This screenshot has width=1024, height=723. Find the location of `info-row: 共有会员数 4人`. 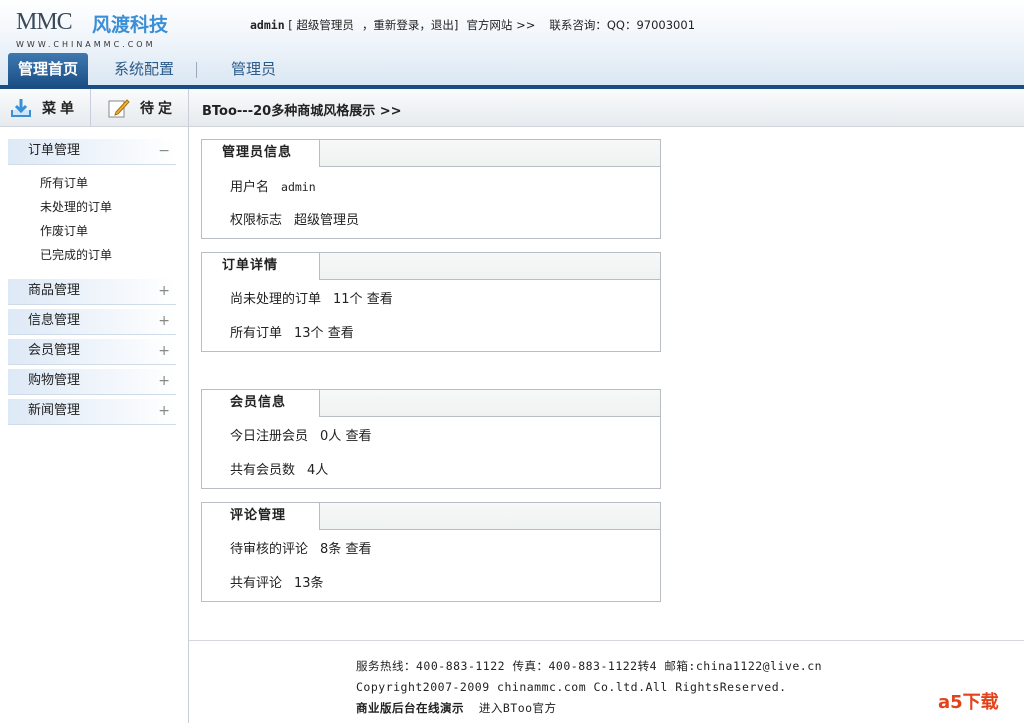

info-row: 共有会员数 4人 is located at coordinates (279, 470).